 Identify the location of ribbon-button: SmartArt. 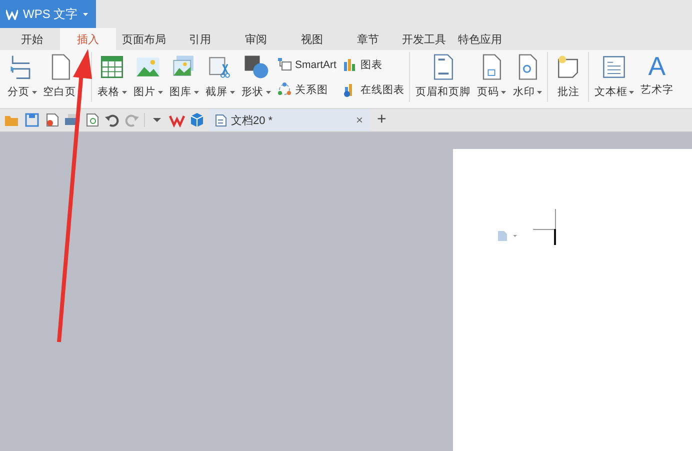
(306, 64).